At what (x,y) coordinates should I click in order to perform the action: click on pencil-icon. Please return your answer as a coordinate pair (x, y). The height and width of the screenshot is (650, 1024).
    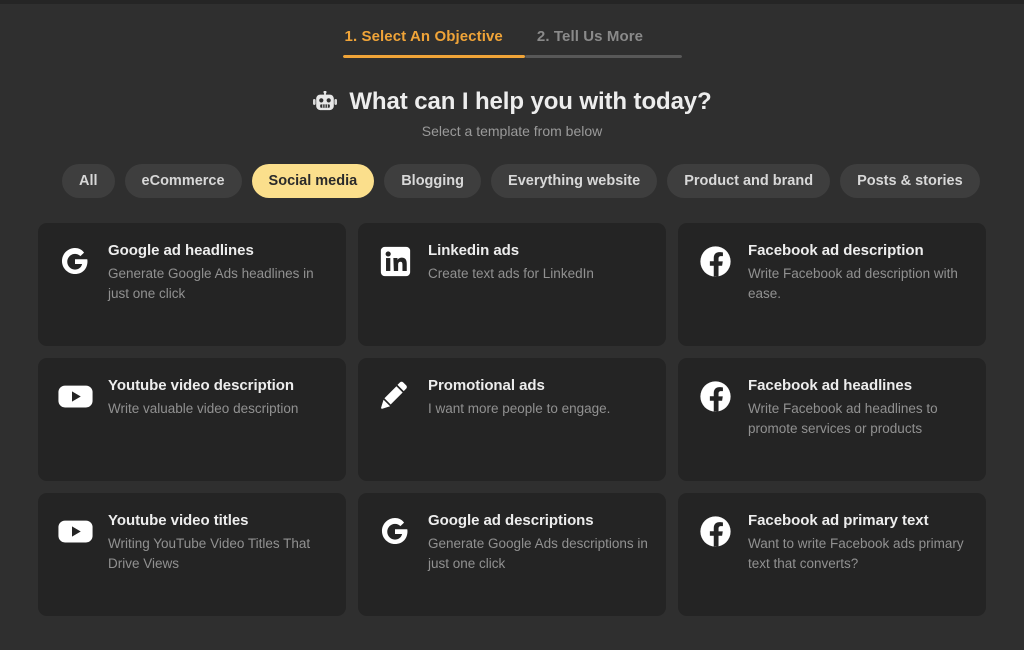
    Looking at the image, I should click on (395, 396).